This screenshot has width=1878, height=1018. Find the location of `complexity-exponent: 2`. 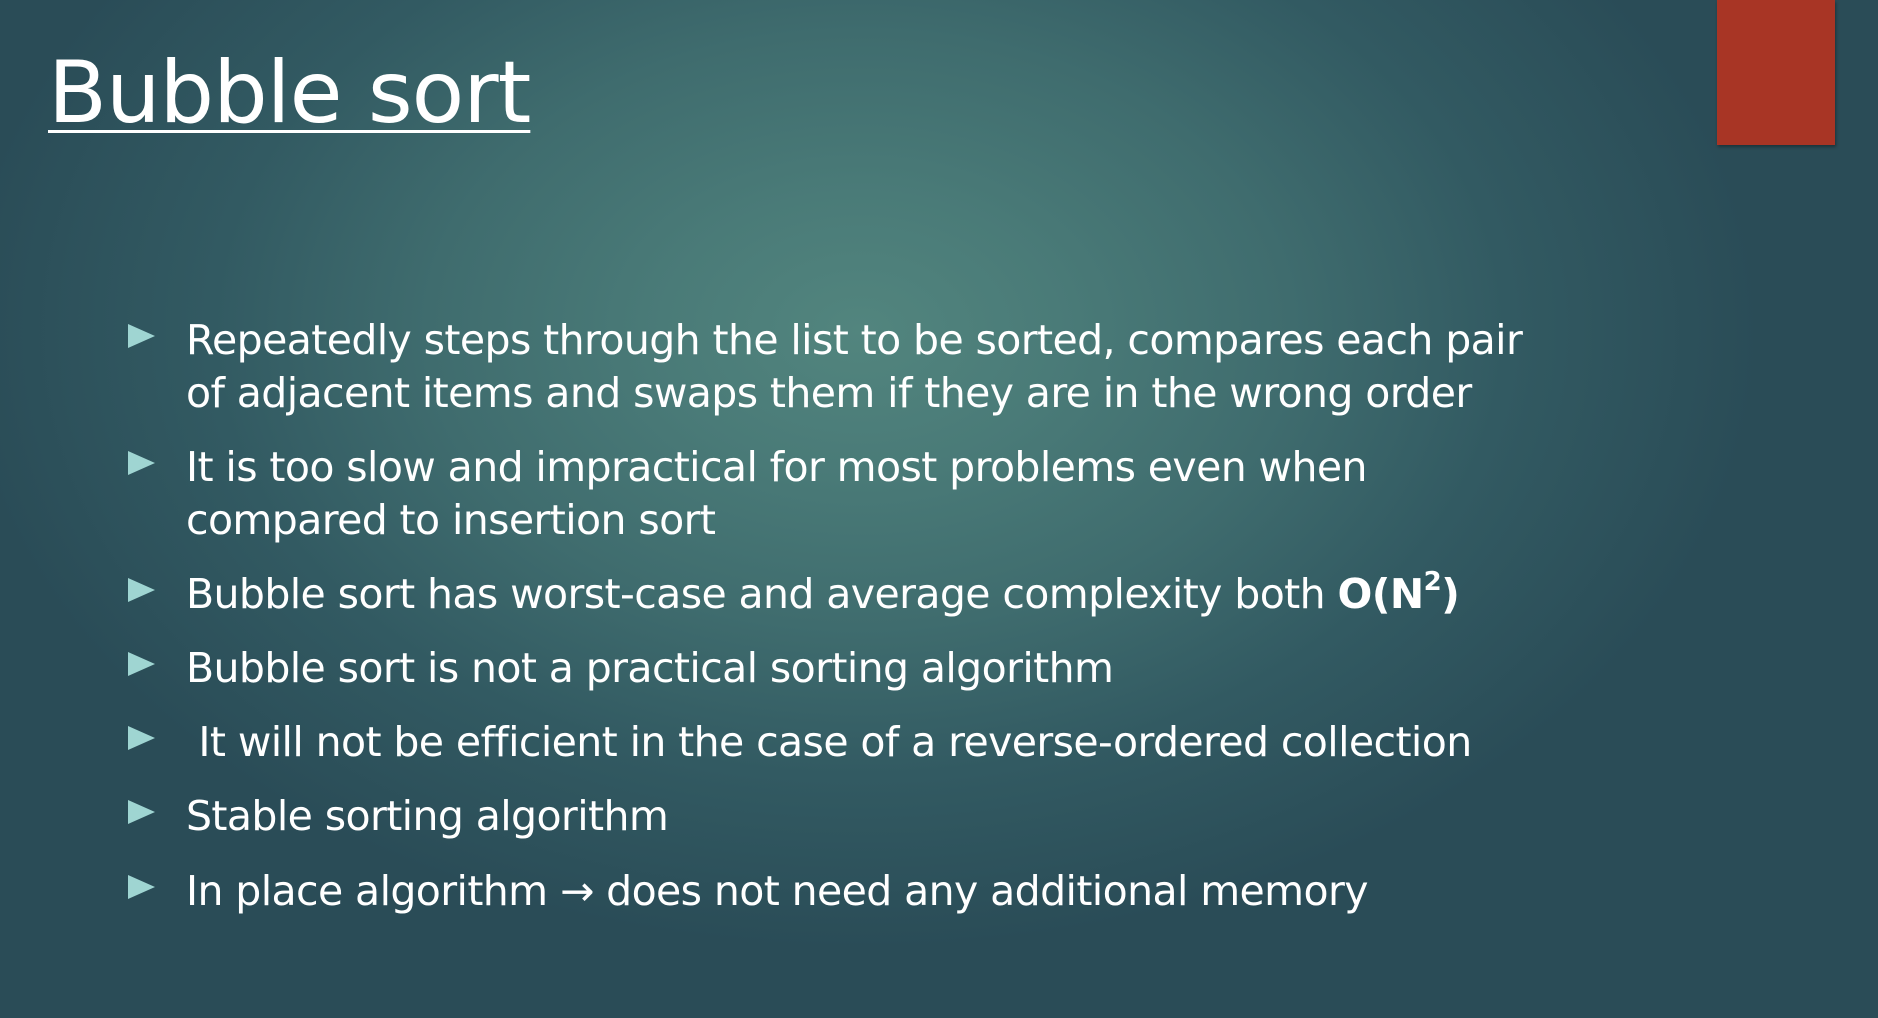

complexity-exponent: 2 is located at coordinates (1432, 582).